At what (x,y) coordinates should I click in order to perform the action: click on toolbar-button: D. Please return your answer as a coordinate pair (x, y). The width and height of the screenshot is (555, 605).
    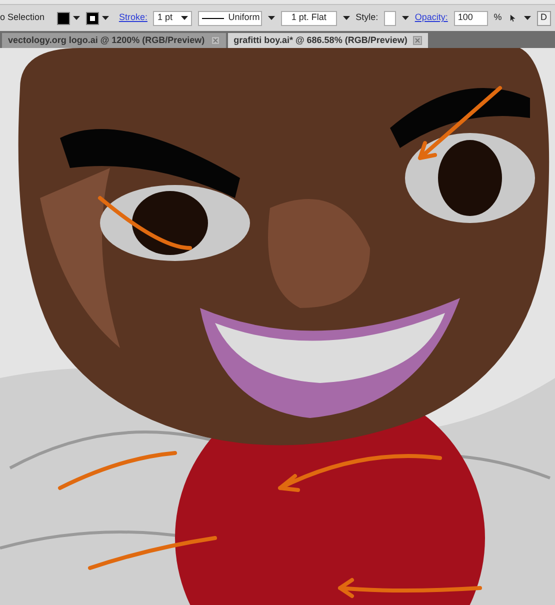
    Looking at the image, I should click on (544, 18).